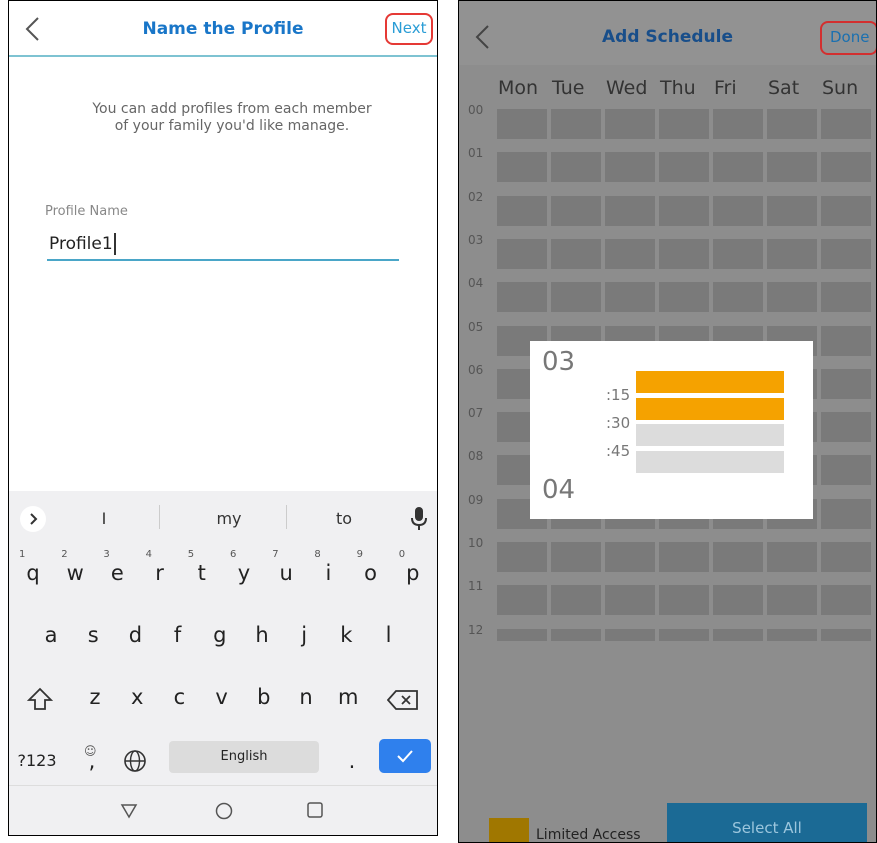  I want to click on key-q: 1q, so click(33, 572).